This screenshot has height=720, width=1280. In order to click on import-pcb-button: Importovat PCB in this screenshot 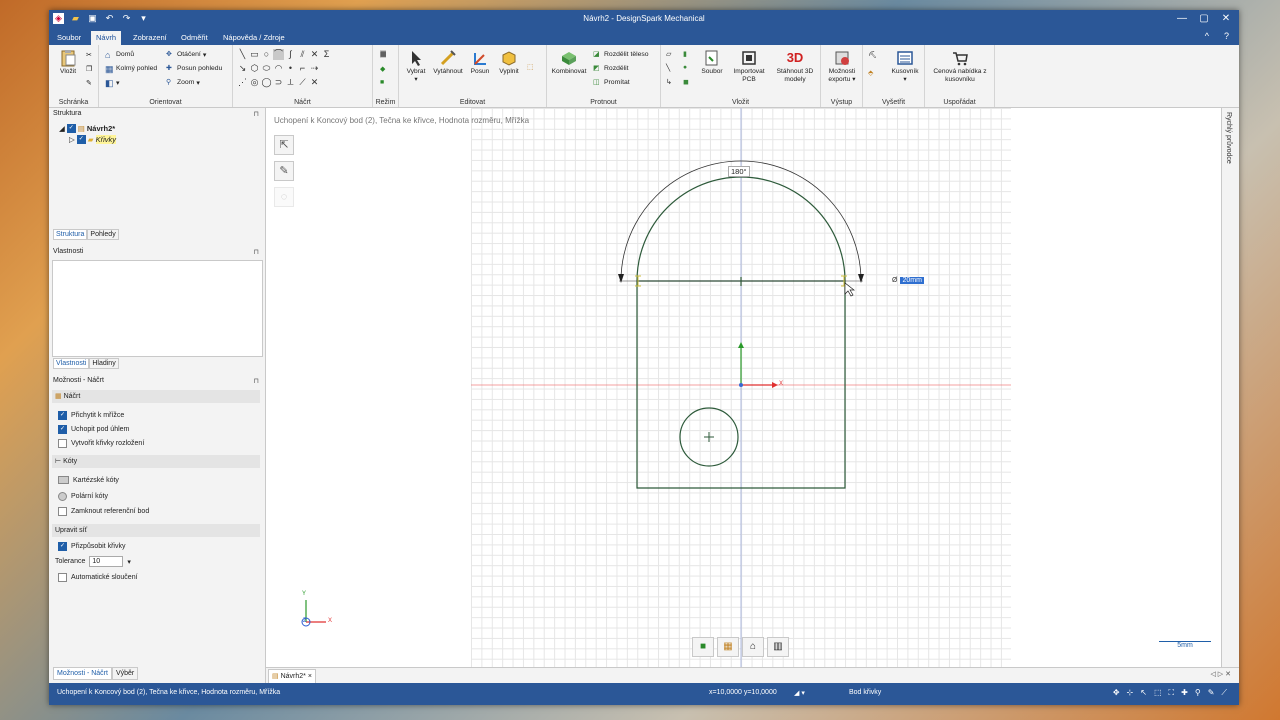, I will do `click(749, 66)`.